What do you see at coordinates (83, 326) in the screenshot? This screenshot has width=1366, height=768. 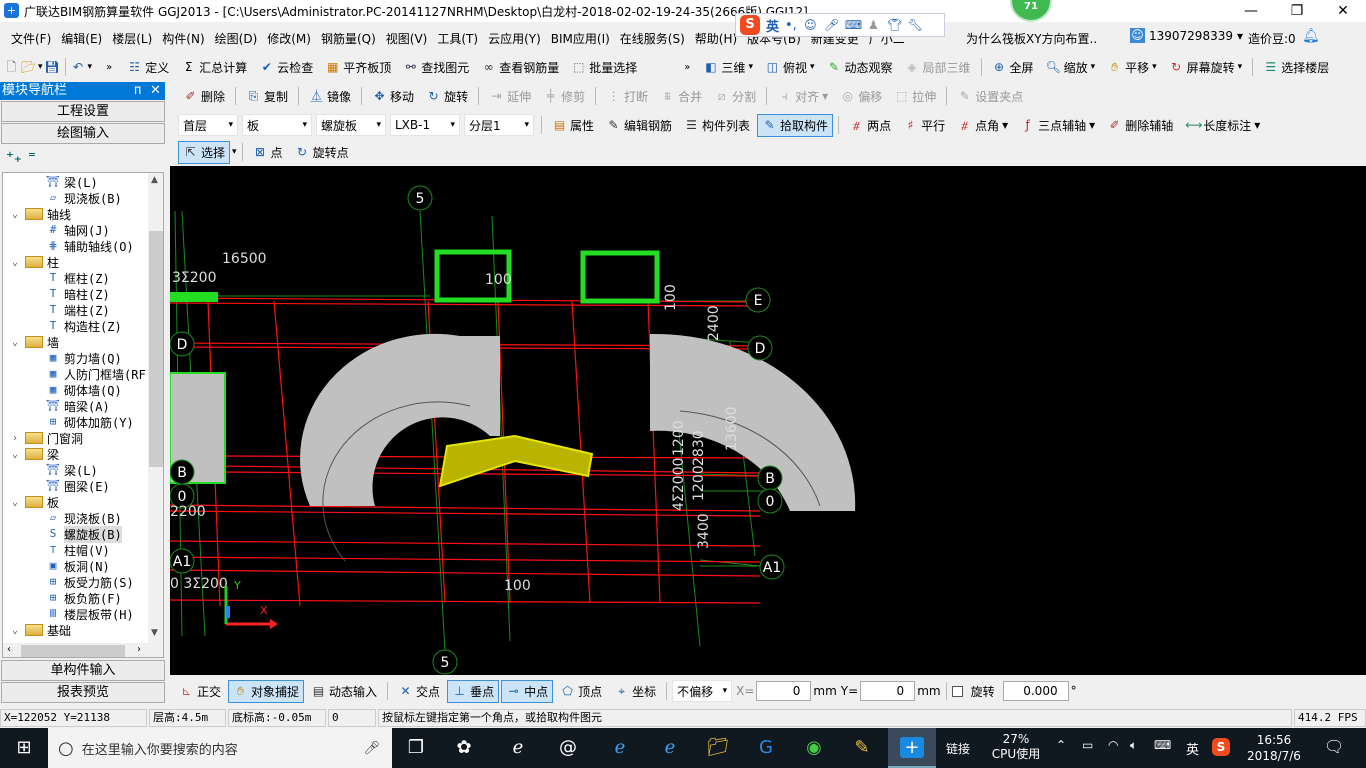 I see `tree-item: T 构造柱(Z)` at bounding box center [83, 326].